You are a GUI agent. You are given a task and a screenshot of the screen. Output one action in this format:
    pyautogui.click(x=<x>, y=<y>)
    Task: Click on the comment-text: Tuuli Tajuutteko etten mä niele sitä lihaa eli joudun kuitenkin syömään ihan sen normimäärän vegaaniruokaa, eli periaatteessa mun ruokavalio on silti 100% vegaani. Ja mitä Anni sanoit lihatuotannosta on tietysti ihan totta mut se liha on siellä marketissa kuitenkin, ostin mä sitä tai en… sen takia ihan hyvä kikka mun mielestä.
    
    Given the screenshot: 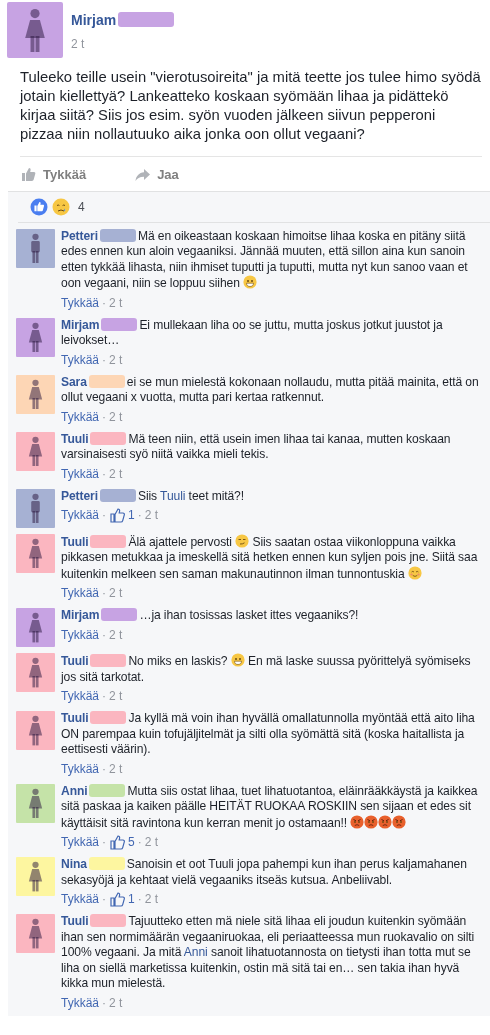 What is the action you would take?
    pyautogui.click(x=268, y=953)
    